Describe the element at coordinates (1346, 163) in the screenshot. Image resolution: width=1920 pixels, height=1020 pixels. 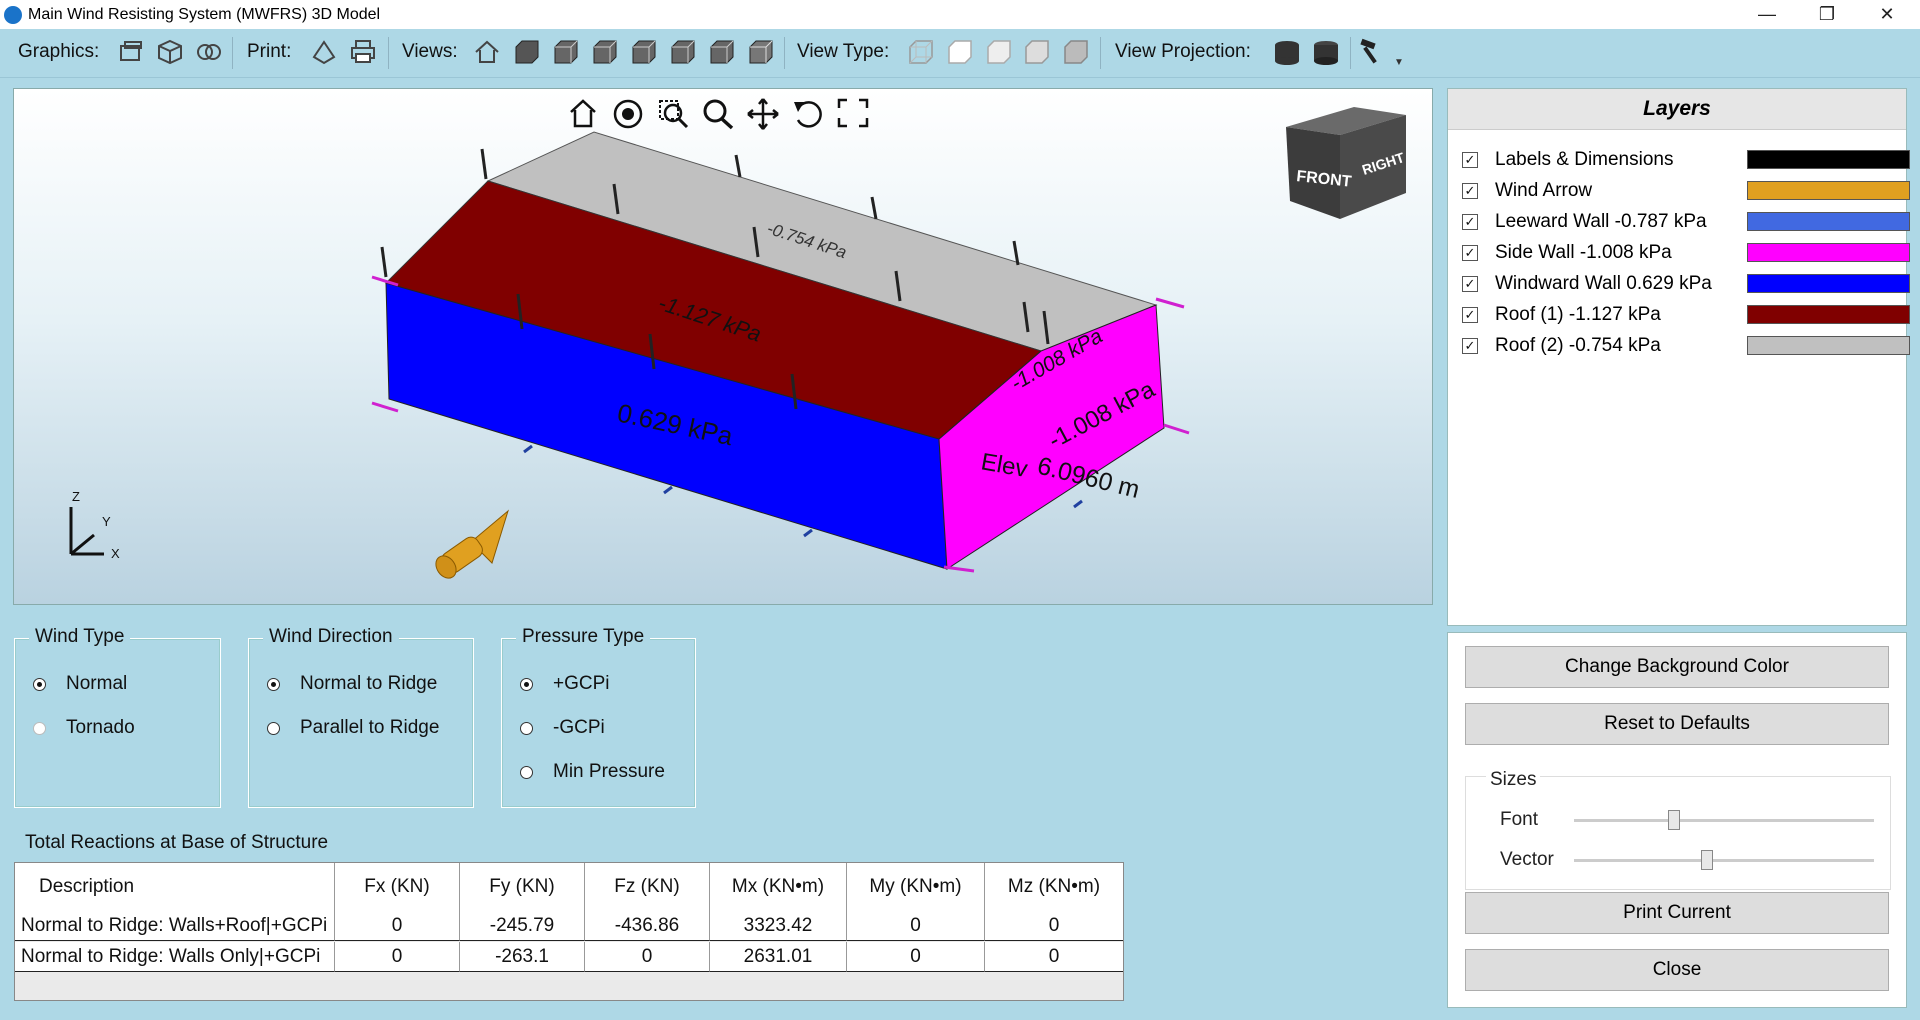
I see `view-cube: FRONT RIGHT` at that location.